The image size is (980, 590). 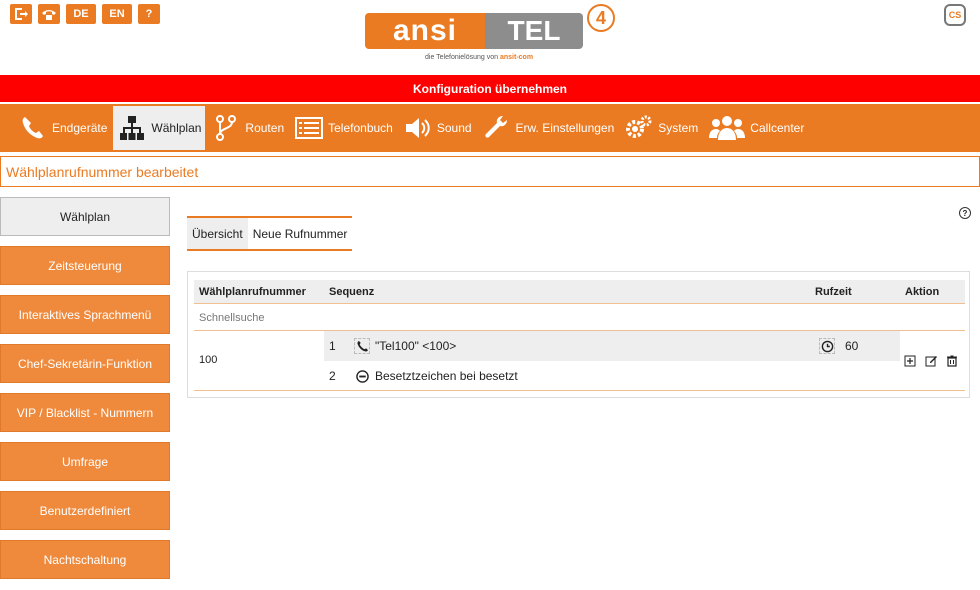 What do you see at coordinates (727, 128) in the screenshot?
I see `users-group-icon` at bounding box center [727, 128].